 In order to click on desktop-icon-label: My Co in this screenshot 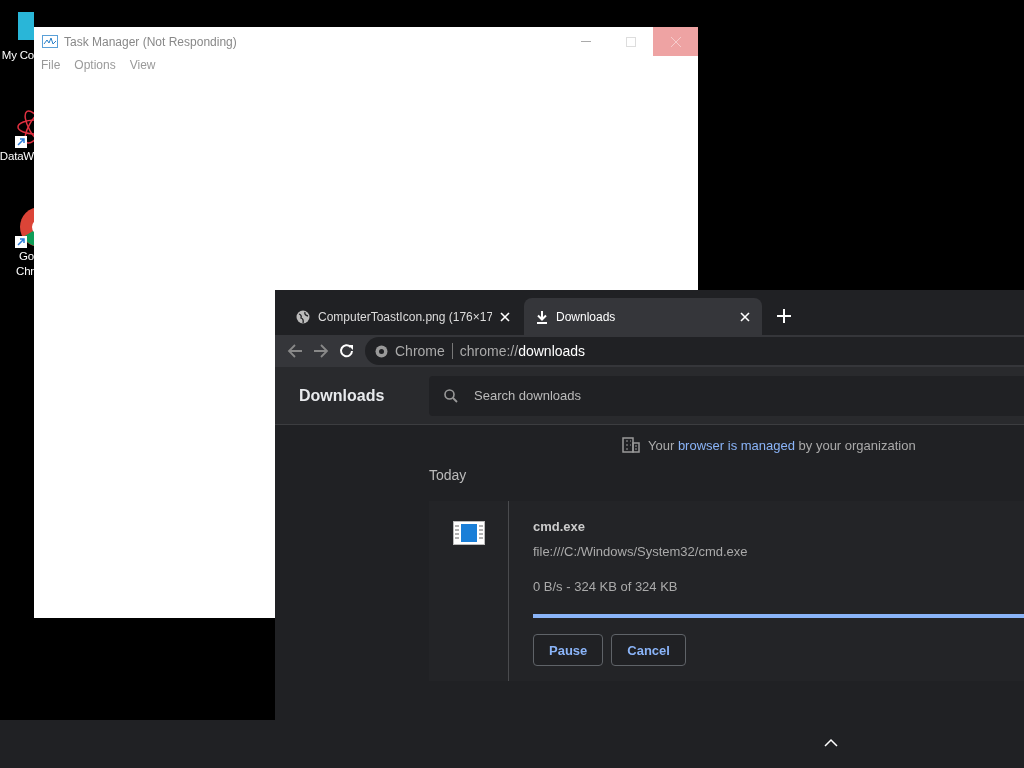, I will do `click(17, 55)`.